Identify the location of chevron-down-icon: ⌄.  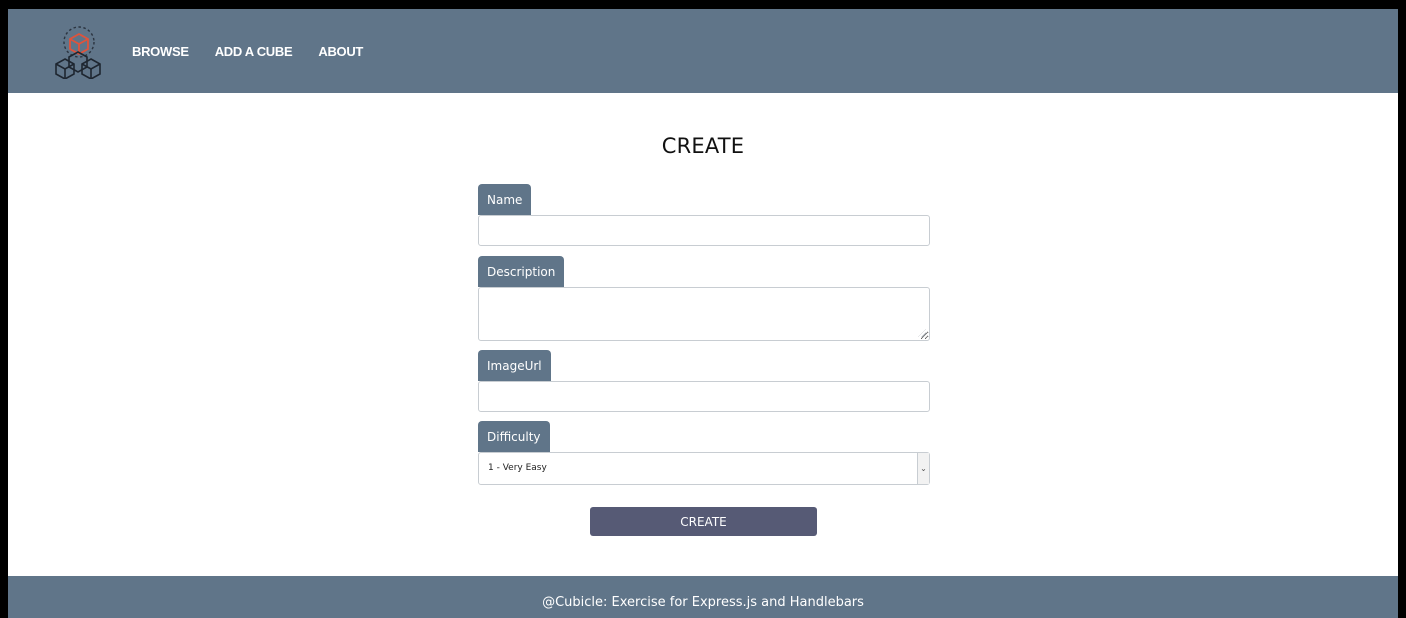
(923, 468).